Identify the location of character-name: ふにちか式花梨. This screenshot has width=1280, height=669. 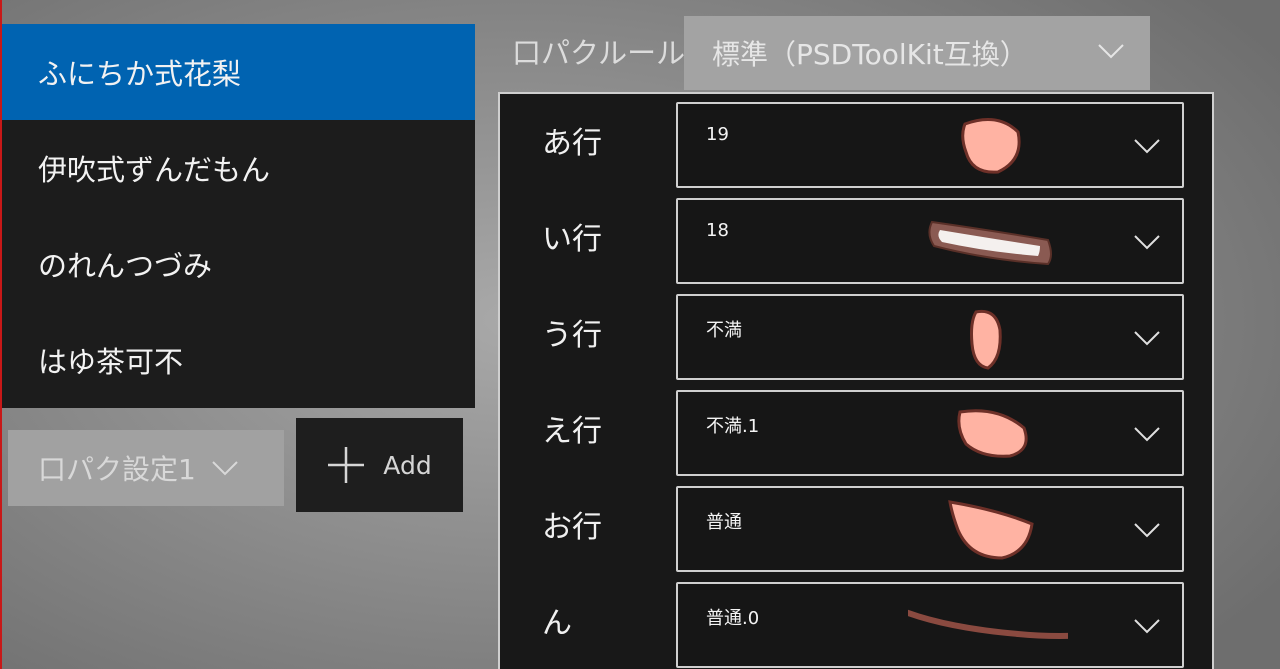
(140, 74).